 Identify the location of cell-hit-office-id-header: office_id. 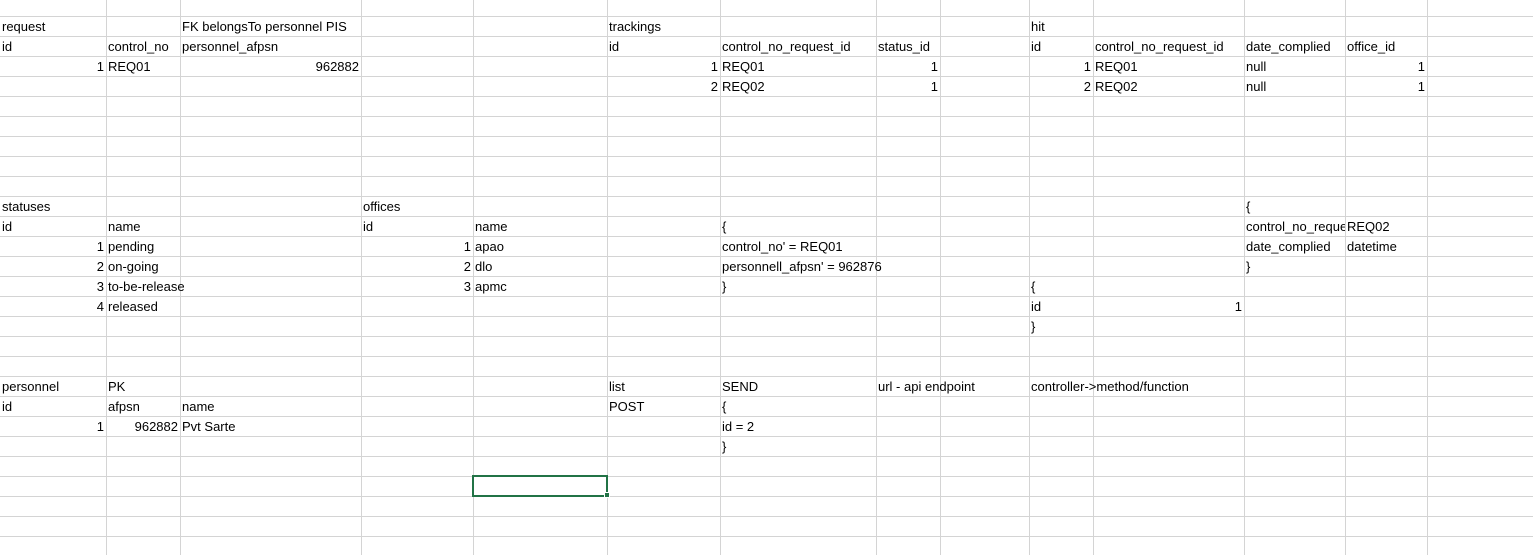
(1386, 47).